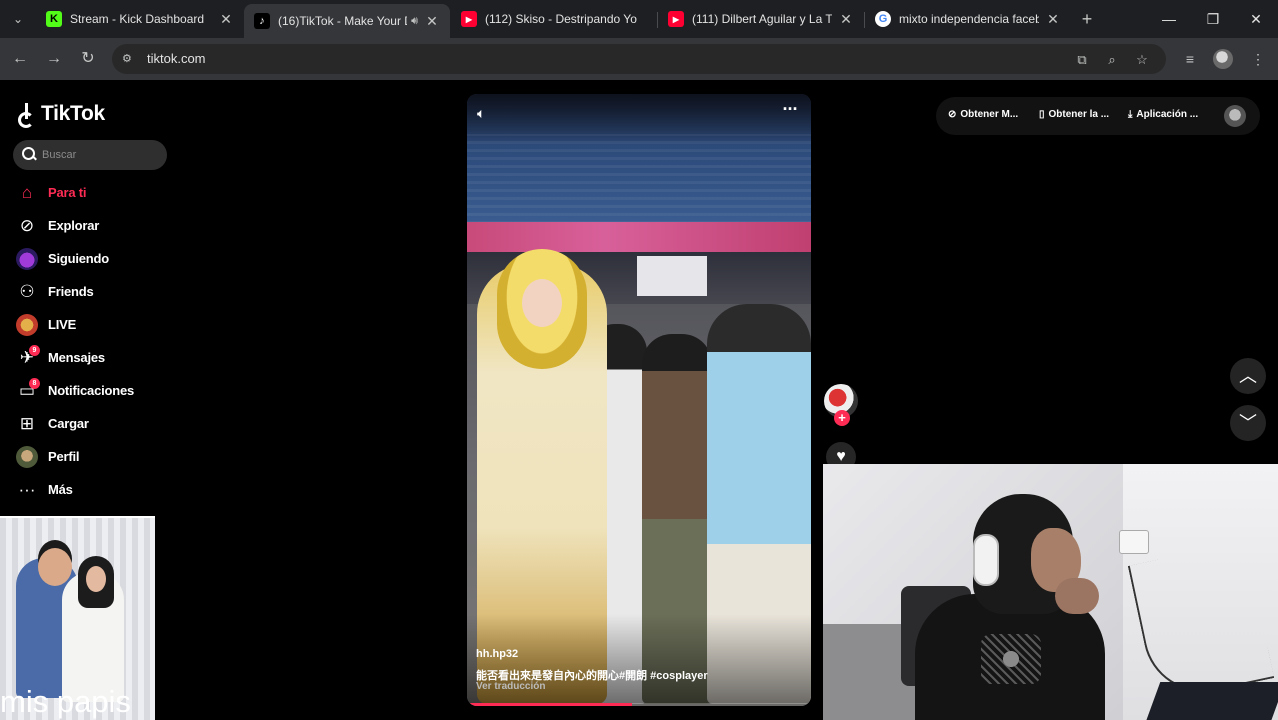 Image resolution: width=1278 pixels, height=720 pixels. What do you see at coordinates (176, 58) in the screenshot?
I see `url-text: tiktok.com` at bounding box center [176, 58].